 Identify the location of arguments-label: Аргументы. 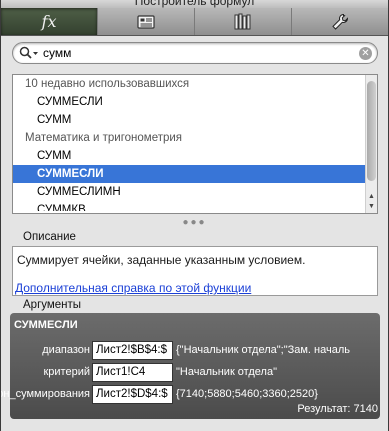
(52, 305).